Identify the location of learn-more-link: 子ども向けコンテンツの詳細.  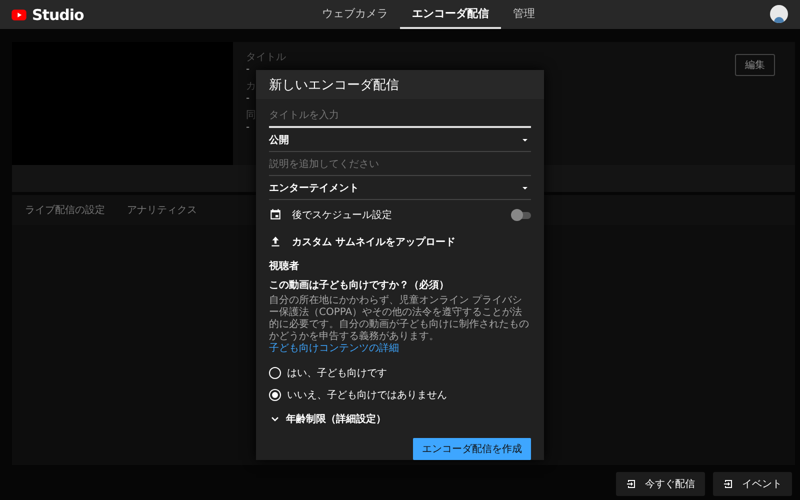
(334, 348).